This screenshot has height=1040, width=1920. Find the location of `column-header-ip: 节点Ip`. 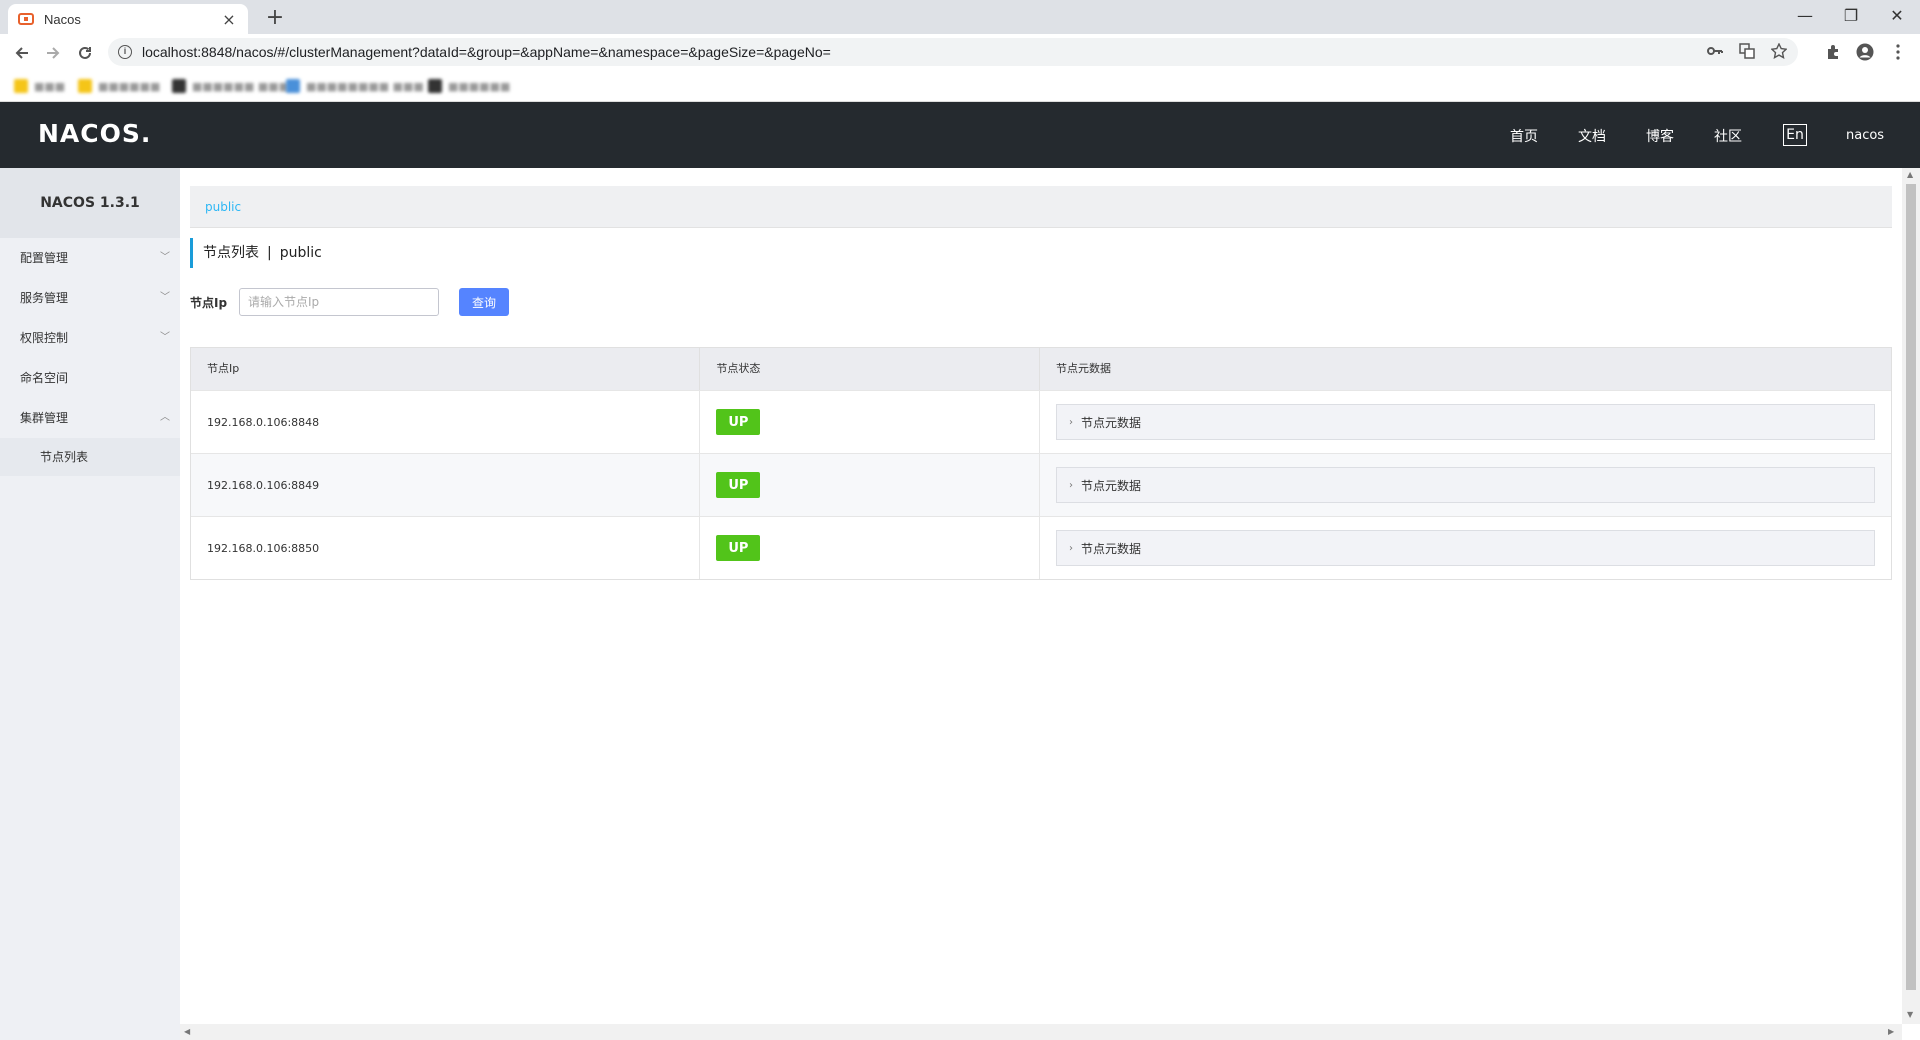

column-header-ip: 节点Ip is located at coordinates (446, 369).